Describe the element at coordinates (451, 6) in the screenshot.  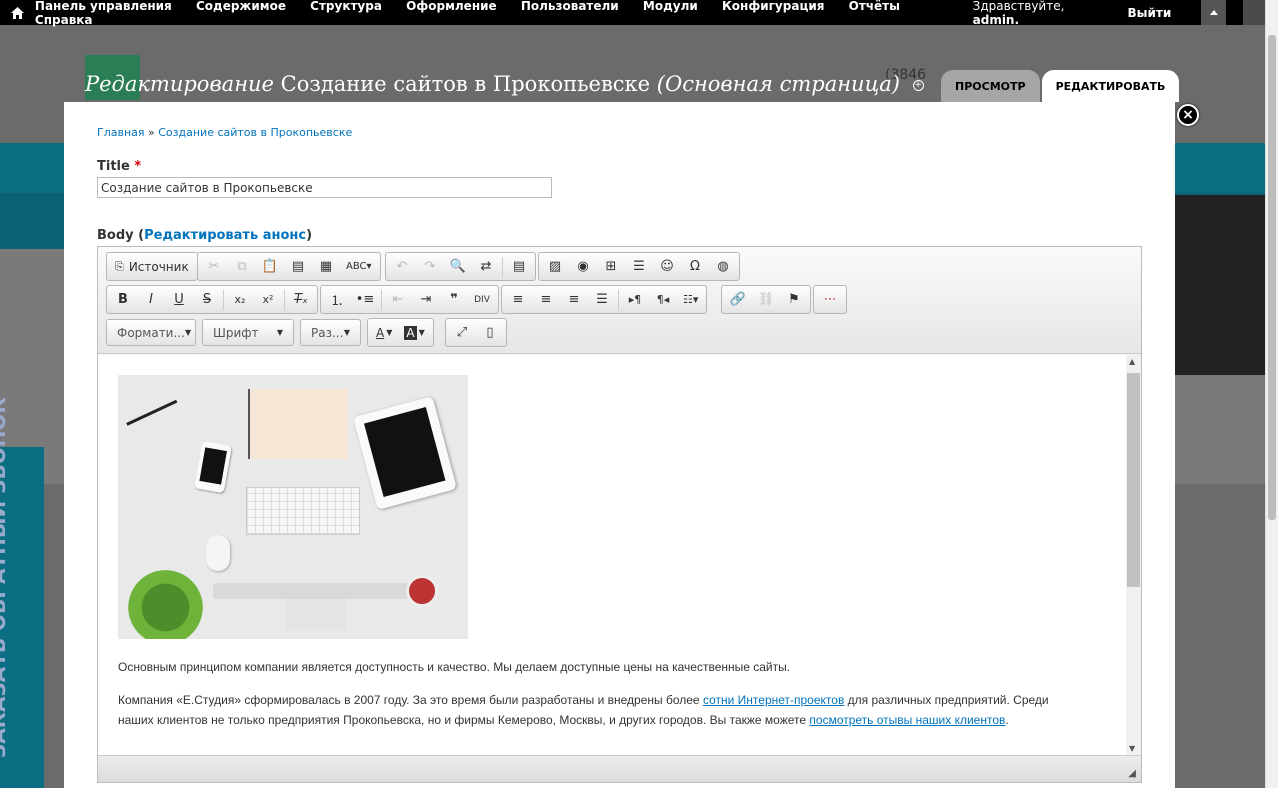
I see `admin-menu-appearance: Оформление` at that location.